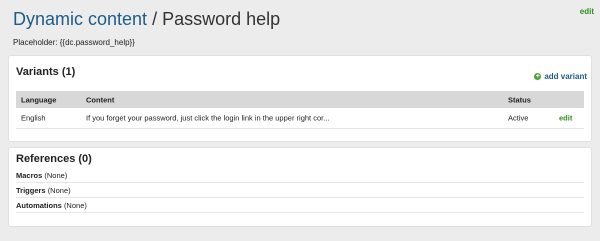 The image size is (600, 241). Describe the element at coordinates (97, 42) in the screenshot. I see `placeholder-value: {{dc.password_help}}` at that location.